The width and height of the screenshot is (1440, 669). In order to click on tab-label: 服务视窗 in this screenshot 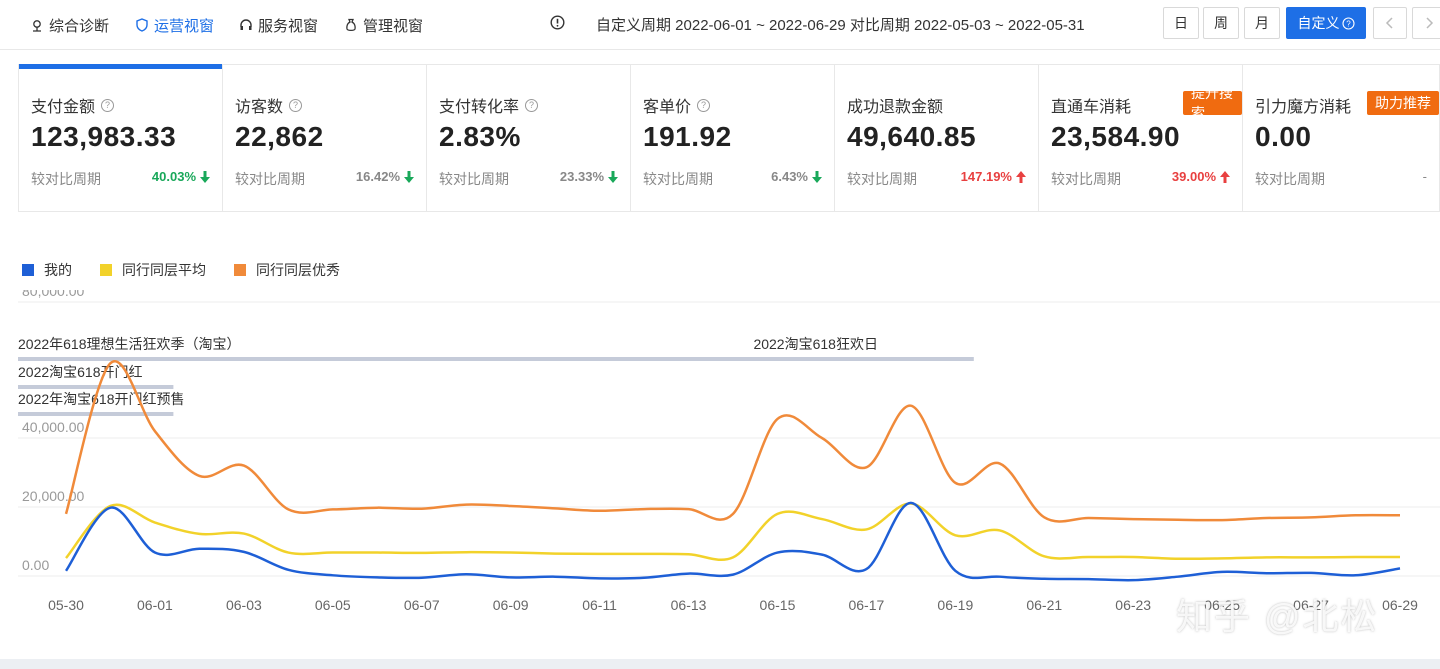, I will do `click(288, 26)`.